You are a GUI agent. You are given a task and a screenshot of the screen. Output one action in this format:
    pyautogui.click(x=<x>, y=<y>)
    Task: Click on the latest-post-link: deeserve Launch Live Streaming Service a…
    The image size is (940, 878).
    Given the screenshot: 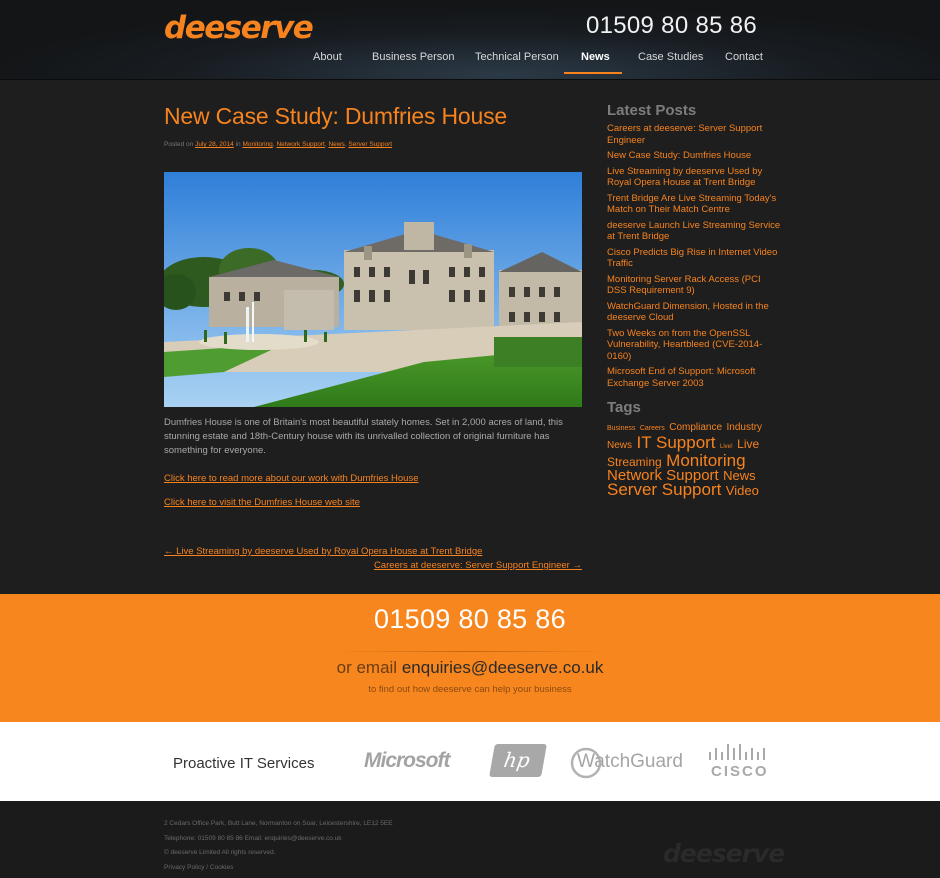 What is the action you would take?
    pyautogui.click(x=694, y=231)
    